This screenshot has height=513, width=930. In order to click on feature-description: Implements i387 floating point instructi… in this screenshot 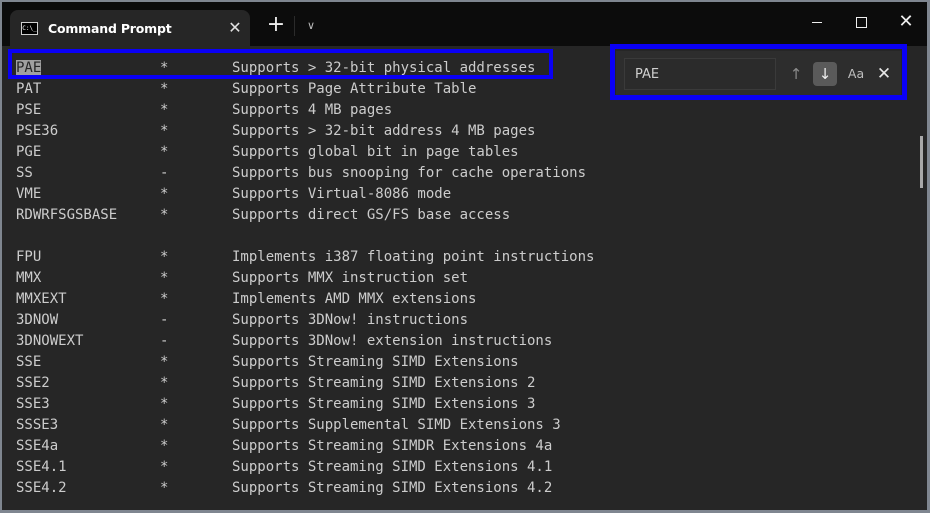, I will do `click(413, 257)`.